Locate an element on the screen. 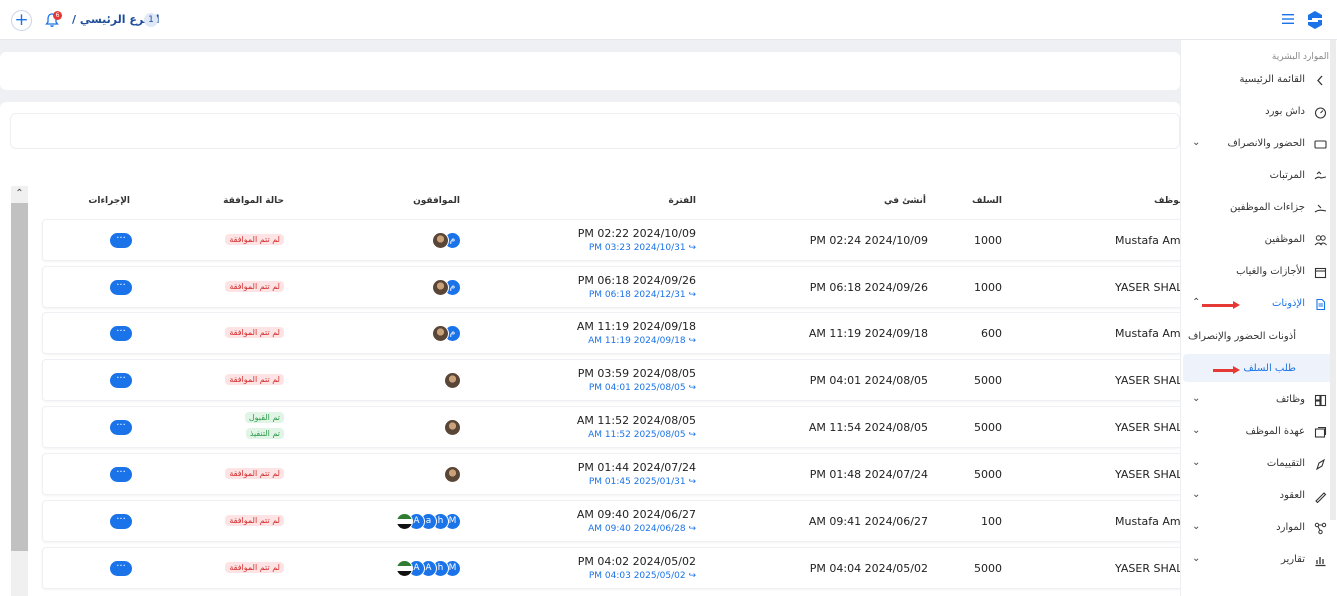  sidebar-item-label: تقارير is located at coordinates (1292, 559).